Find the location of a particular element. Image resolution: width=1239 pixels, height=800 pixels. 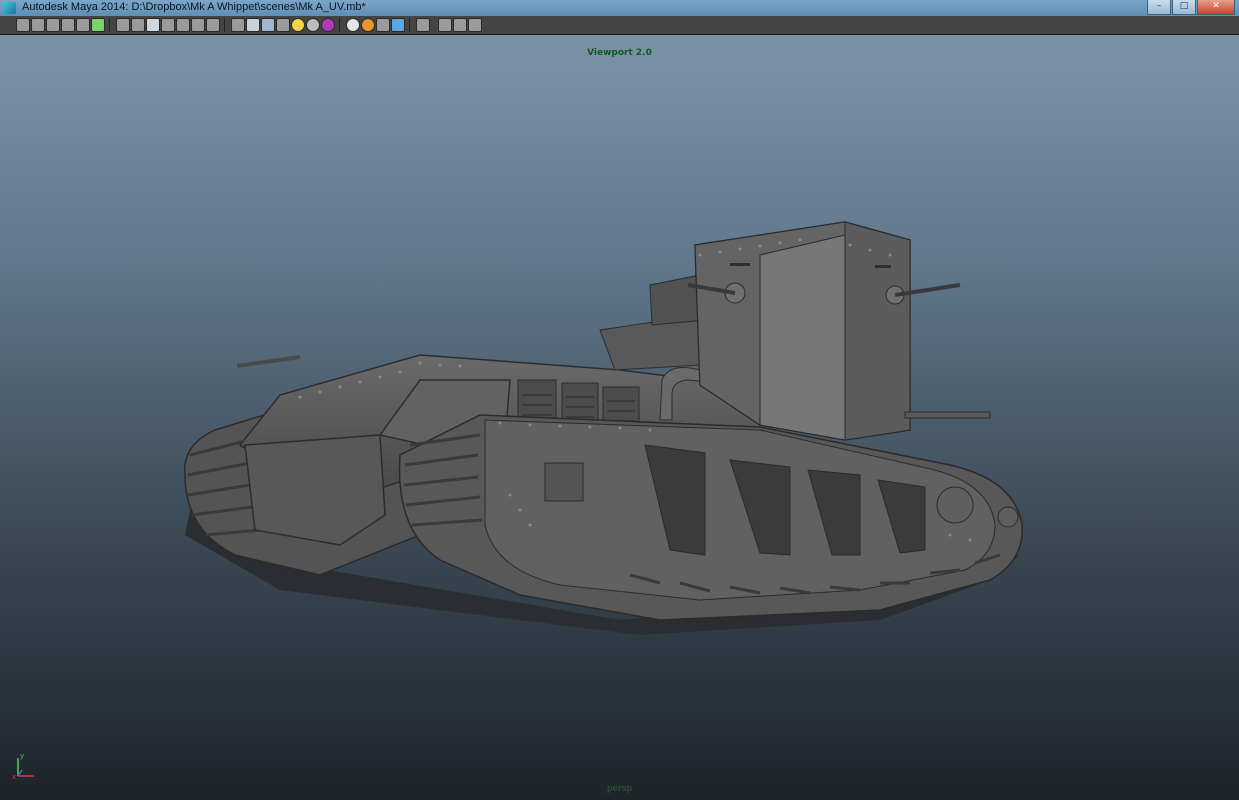

motion-blur-icon is located at coordinates (368, 25).